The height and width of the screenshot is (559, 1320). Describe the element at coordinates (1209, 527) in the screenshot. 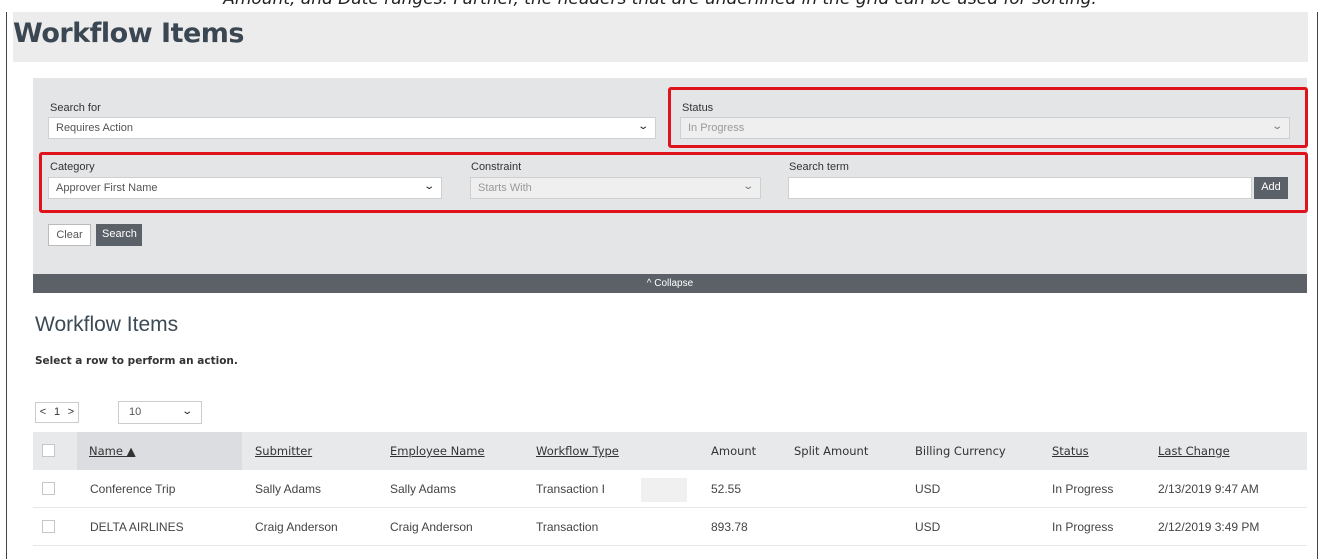

I see `row-last-change: 2/12/2019 3:49 PM` at that location.